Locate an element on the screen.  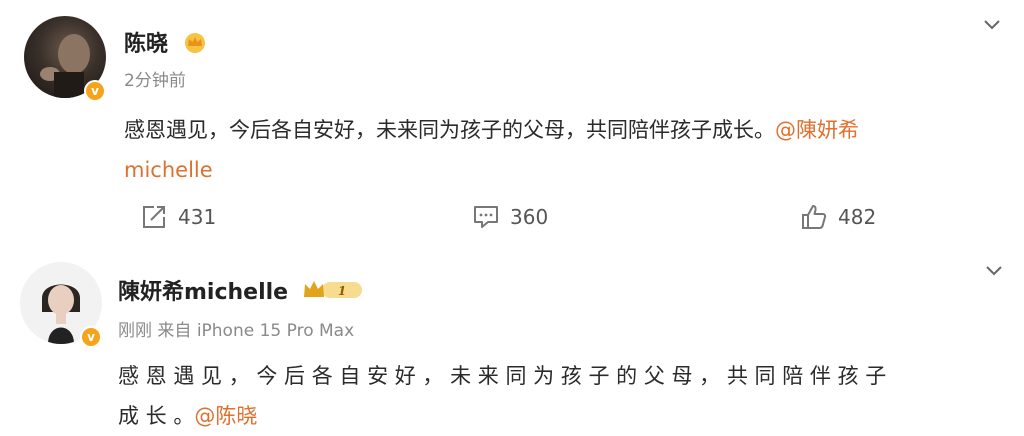
vip-crown-icon: 1 is located at coordinates (333, 293).